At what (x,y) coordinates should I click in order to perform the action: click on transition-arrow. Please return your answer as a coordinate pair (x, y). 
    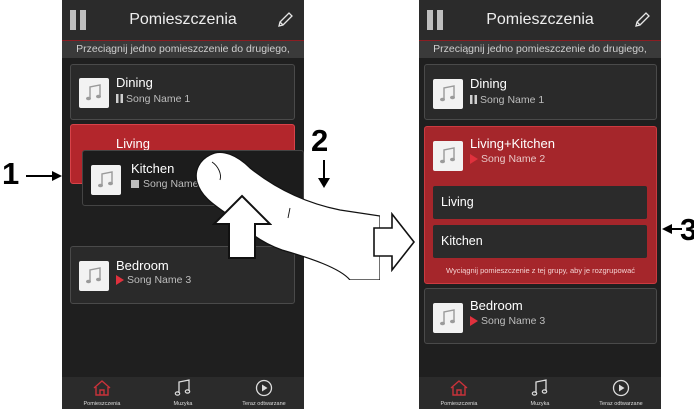
    Looking at the image, I should click on (394, 242).